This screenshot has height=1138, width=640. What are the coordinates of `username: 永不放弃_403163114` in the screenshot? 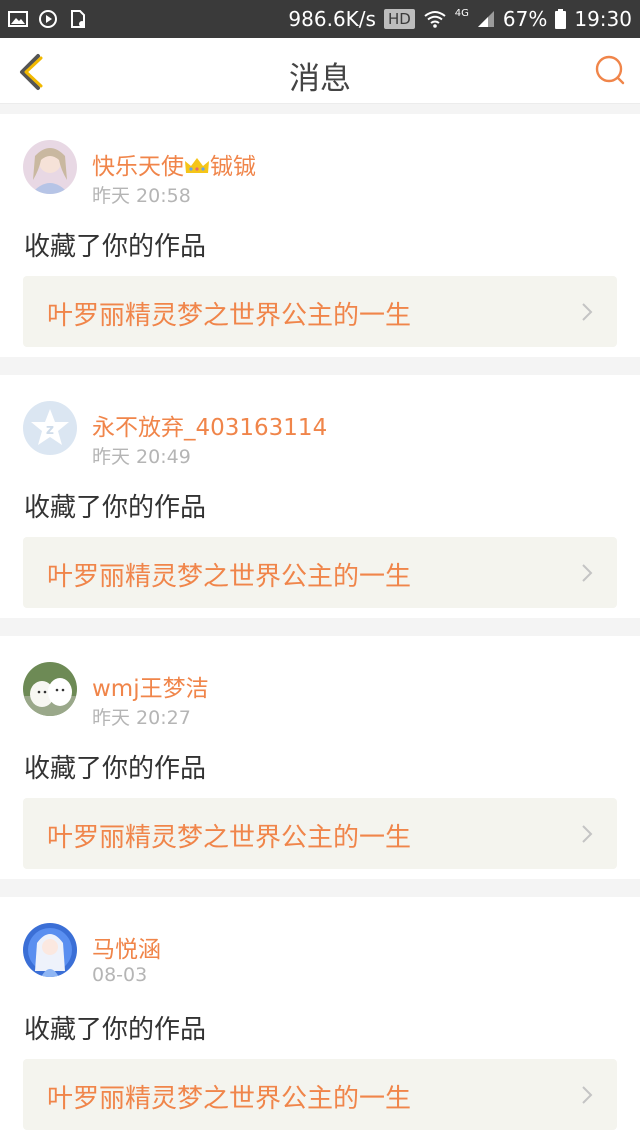 It's located at (209, 425).